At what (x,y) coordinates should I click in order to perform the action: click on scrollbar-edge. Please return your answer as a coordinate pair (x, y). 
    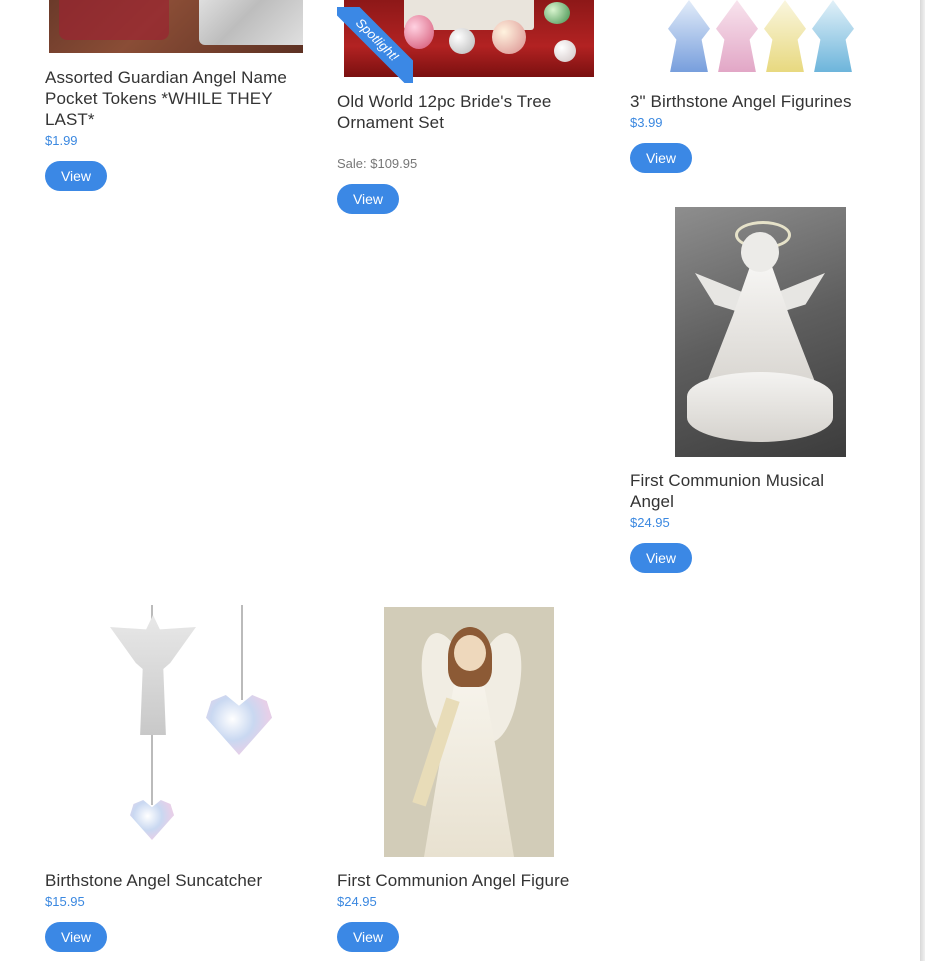
    Looking at the image, I should click on (922, 480).